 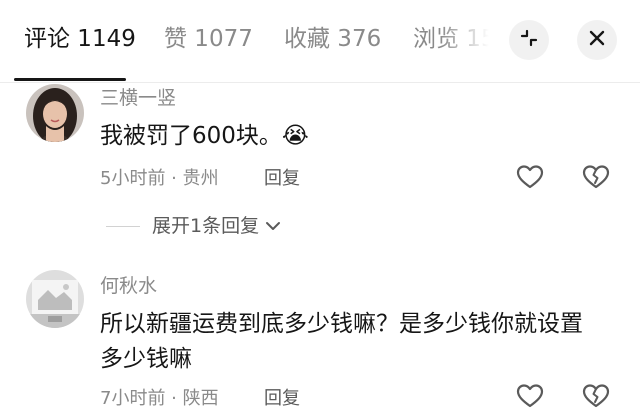 I want to click on expand-divider-line, so click(x=123, y=226).